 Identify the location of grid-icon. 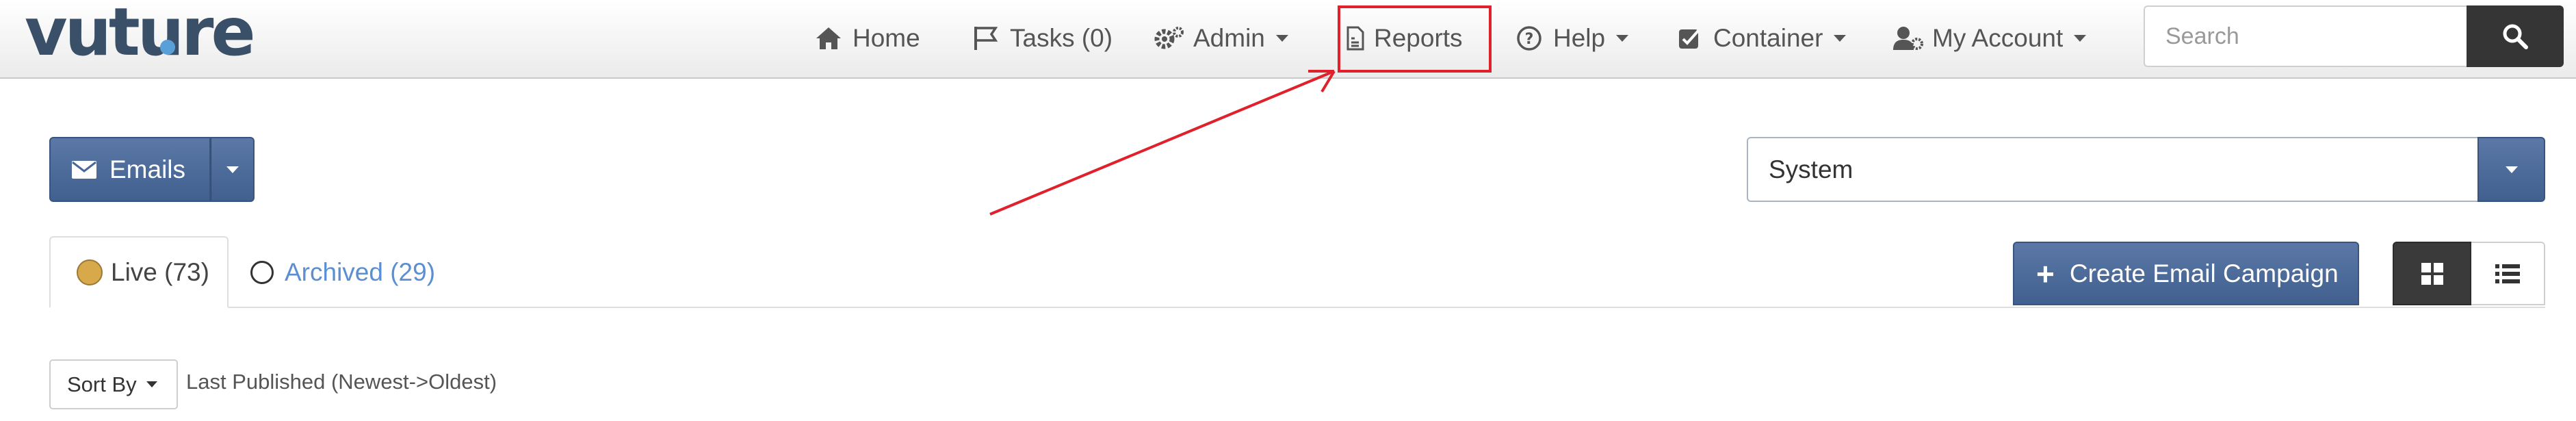
(2432, 273).